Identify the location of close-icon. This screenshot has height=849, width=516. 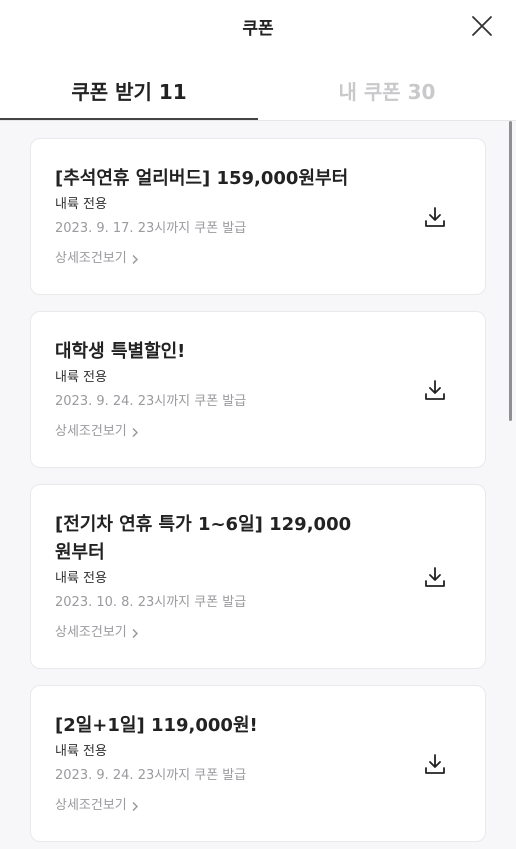
(482, 26).